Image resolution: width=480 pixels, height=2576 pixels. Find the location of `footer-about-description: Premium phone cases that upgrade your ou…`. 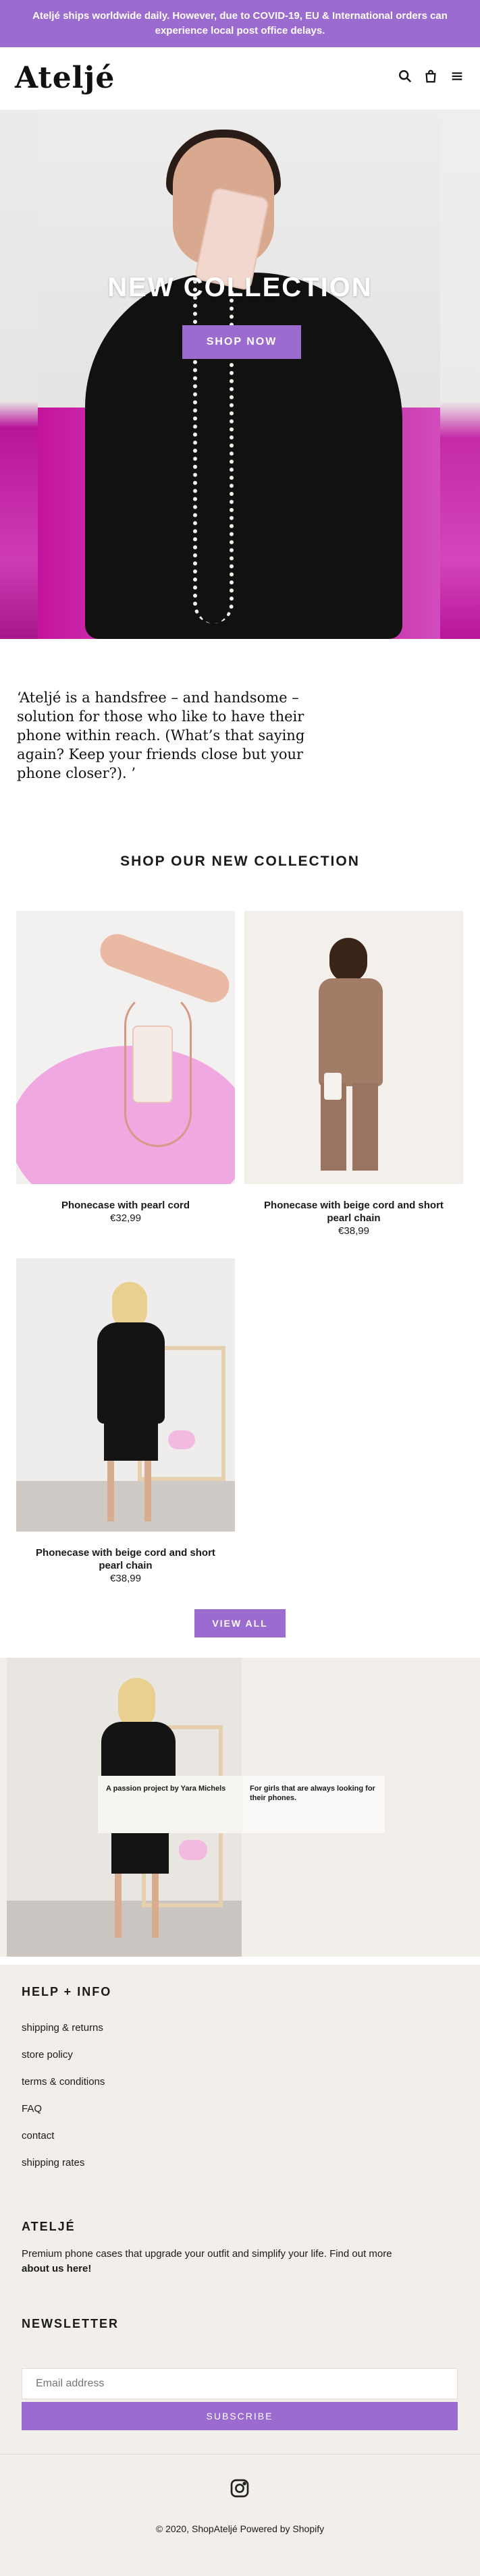

footer-about-description: Premium phone cases that upgrade your ou… is located at coordinates (207, 2254).